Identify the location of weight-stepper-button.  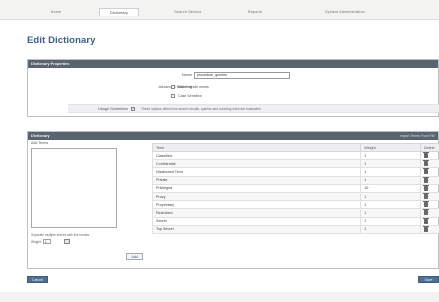
(67, 241).